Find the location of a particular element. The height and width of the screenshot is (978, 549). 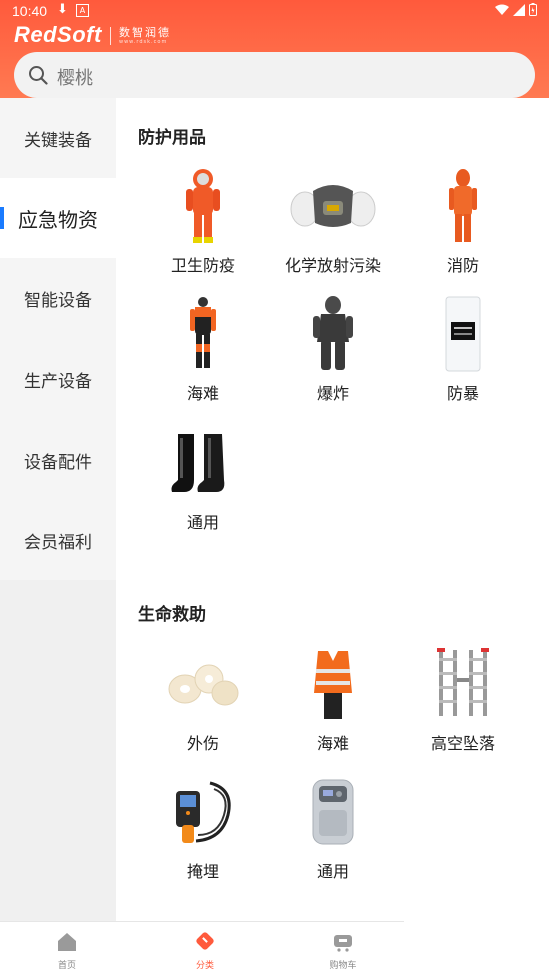

bottom-tab-bar: 首页 分类 购物车 is located at coordinates (202, 949).